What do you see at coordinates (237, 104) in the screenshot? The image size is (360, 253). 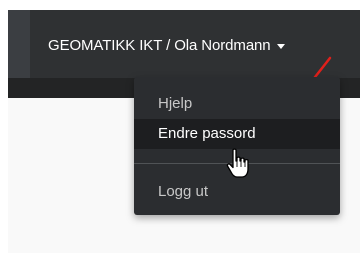 I see `menu-item-help: Hjelp` at bounding box center [237, 104].